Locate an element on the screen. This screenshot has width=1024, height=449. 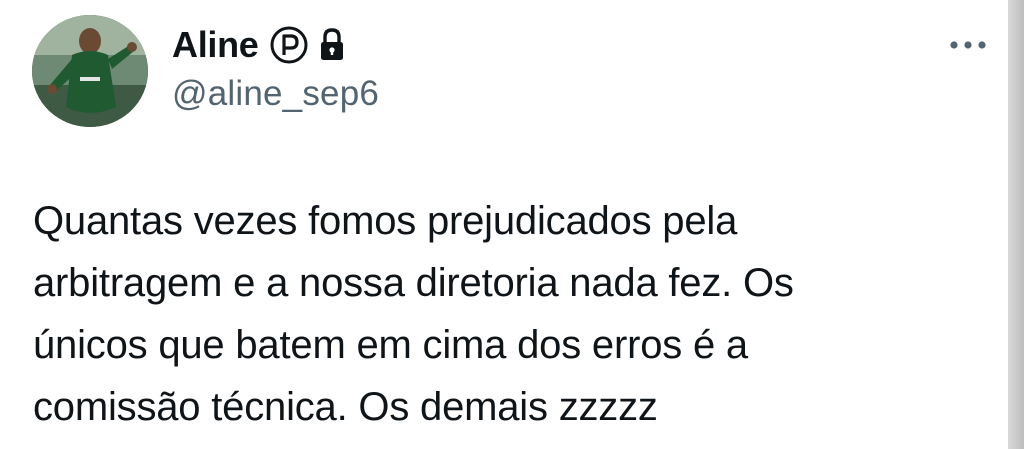
screen-edge is located at coordinates (1016, 224).